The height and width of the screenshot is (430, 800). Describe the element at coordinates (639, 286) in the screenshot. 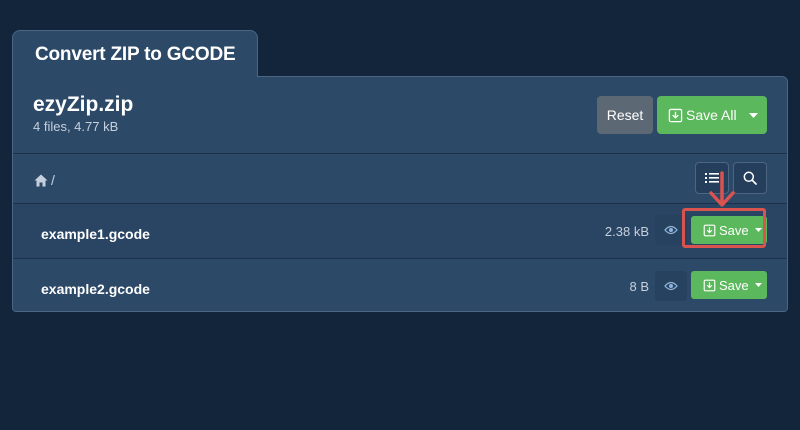

I see `file-size: 8 B` at that location.